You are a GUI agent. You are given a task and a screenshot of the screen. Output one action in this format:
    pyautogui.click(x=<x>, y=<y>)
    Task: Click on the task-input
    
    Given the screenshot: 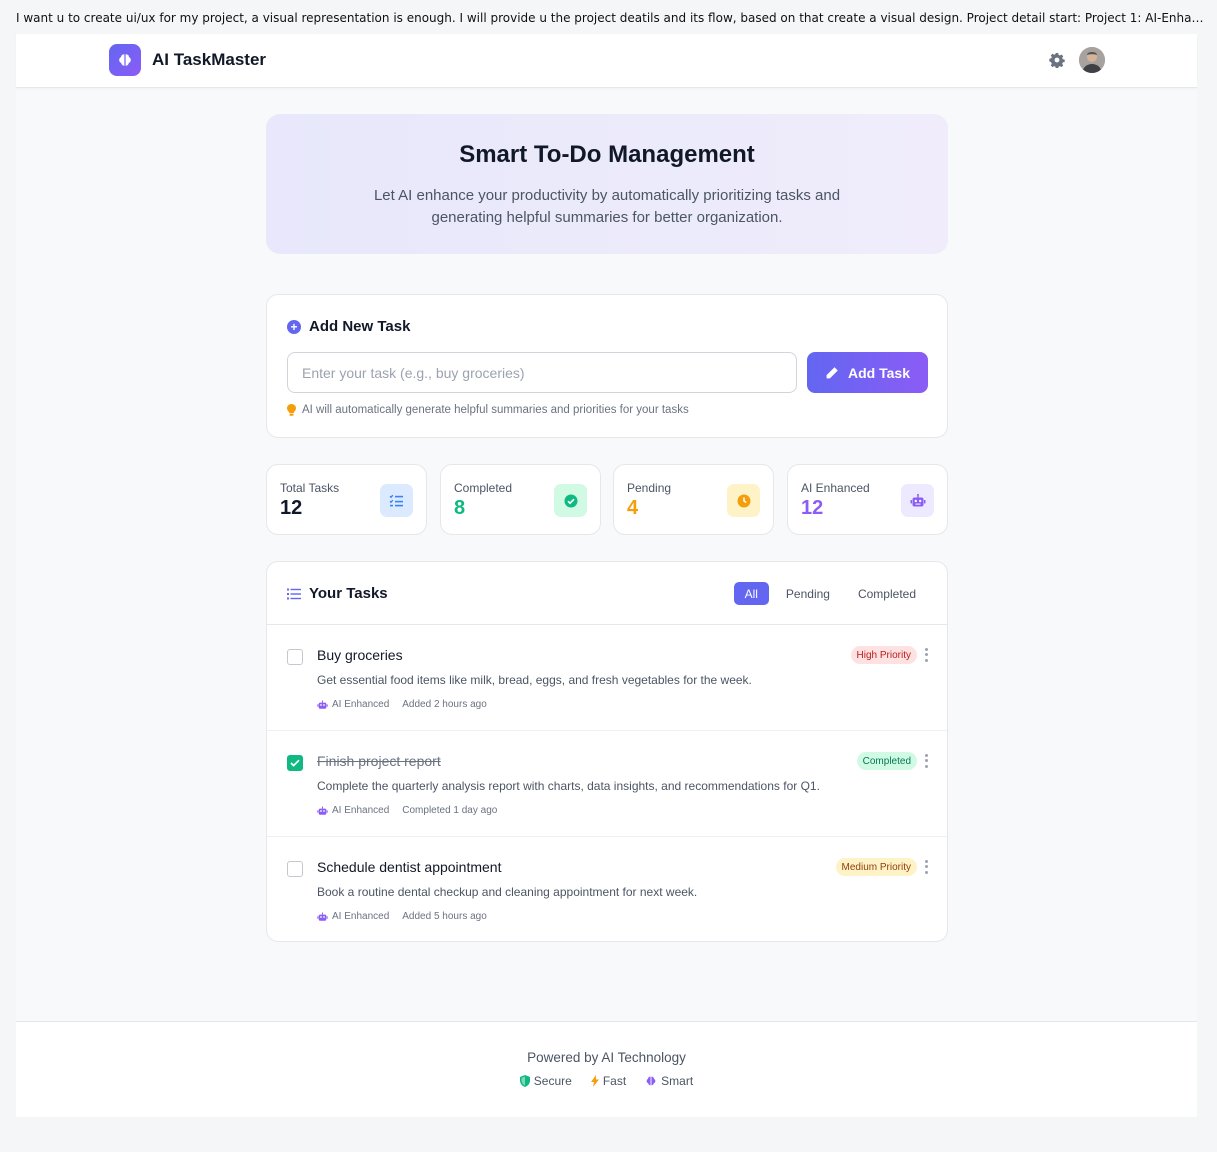 What is the action you would take?
    pyautogui.click(x=542, y=372)
    